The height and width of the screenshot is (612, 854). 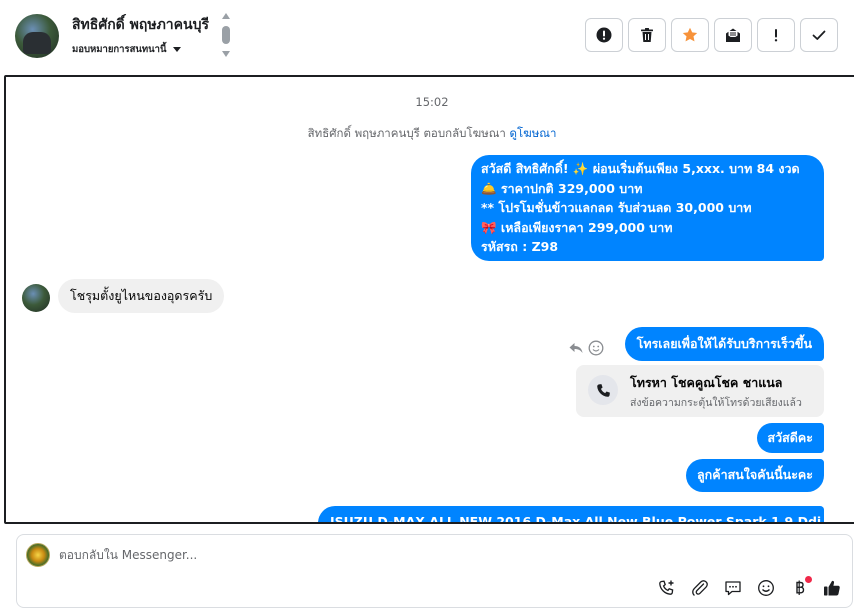 What do you see at coordinates (716, 403) in the screenshot?
I see `call-card-subtitle: ส่งข้อความกระตุ้นให้โทรด้วยเสียงแล้ว` at bounding box center [716, 403].